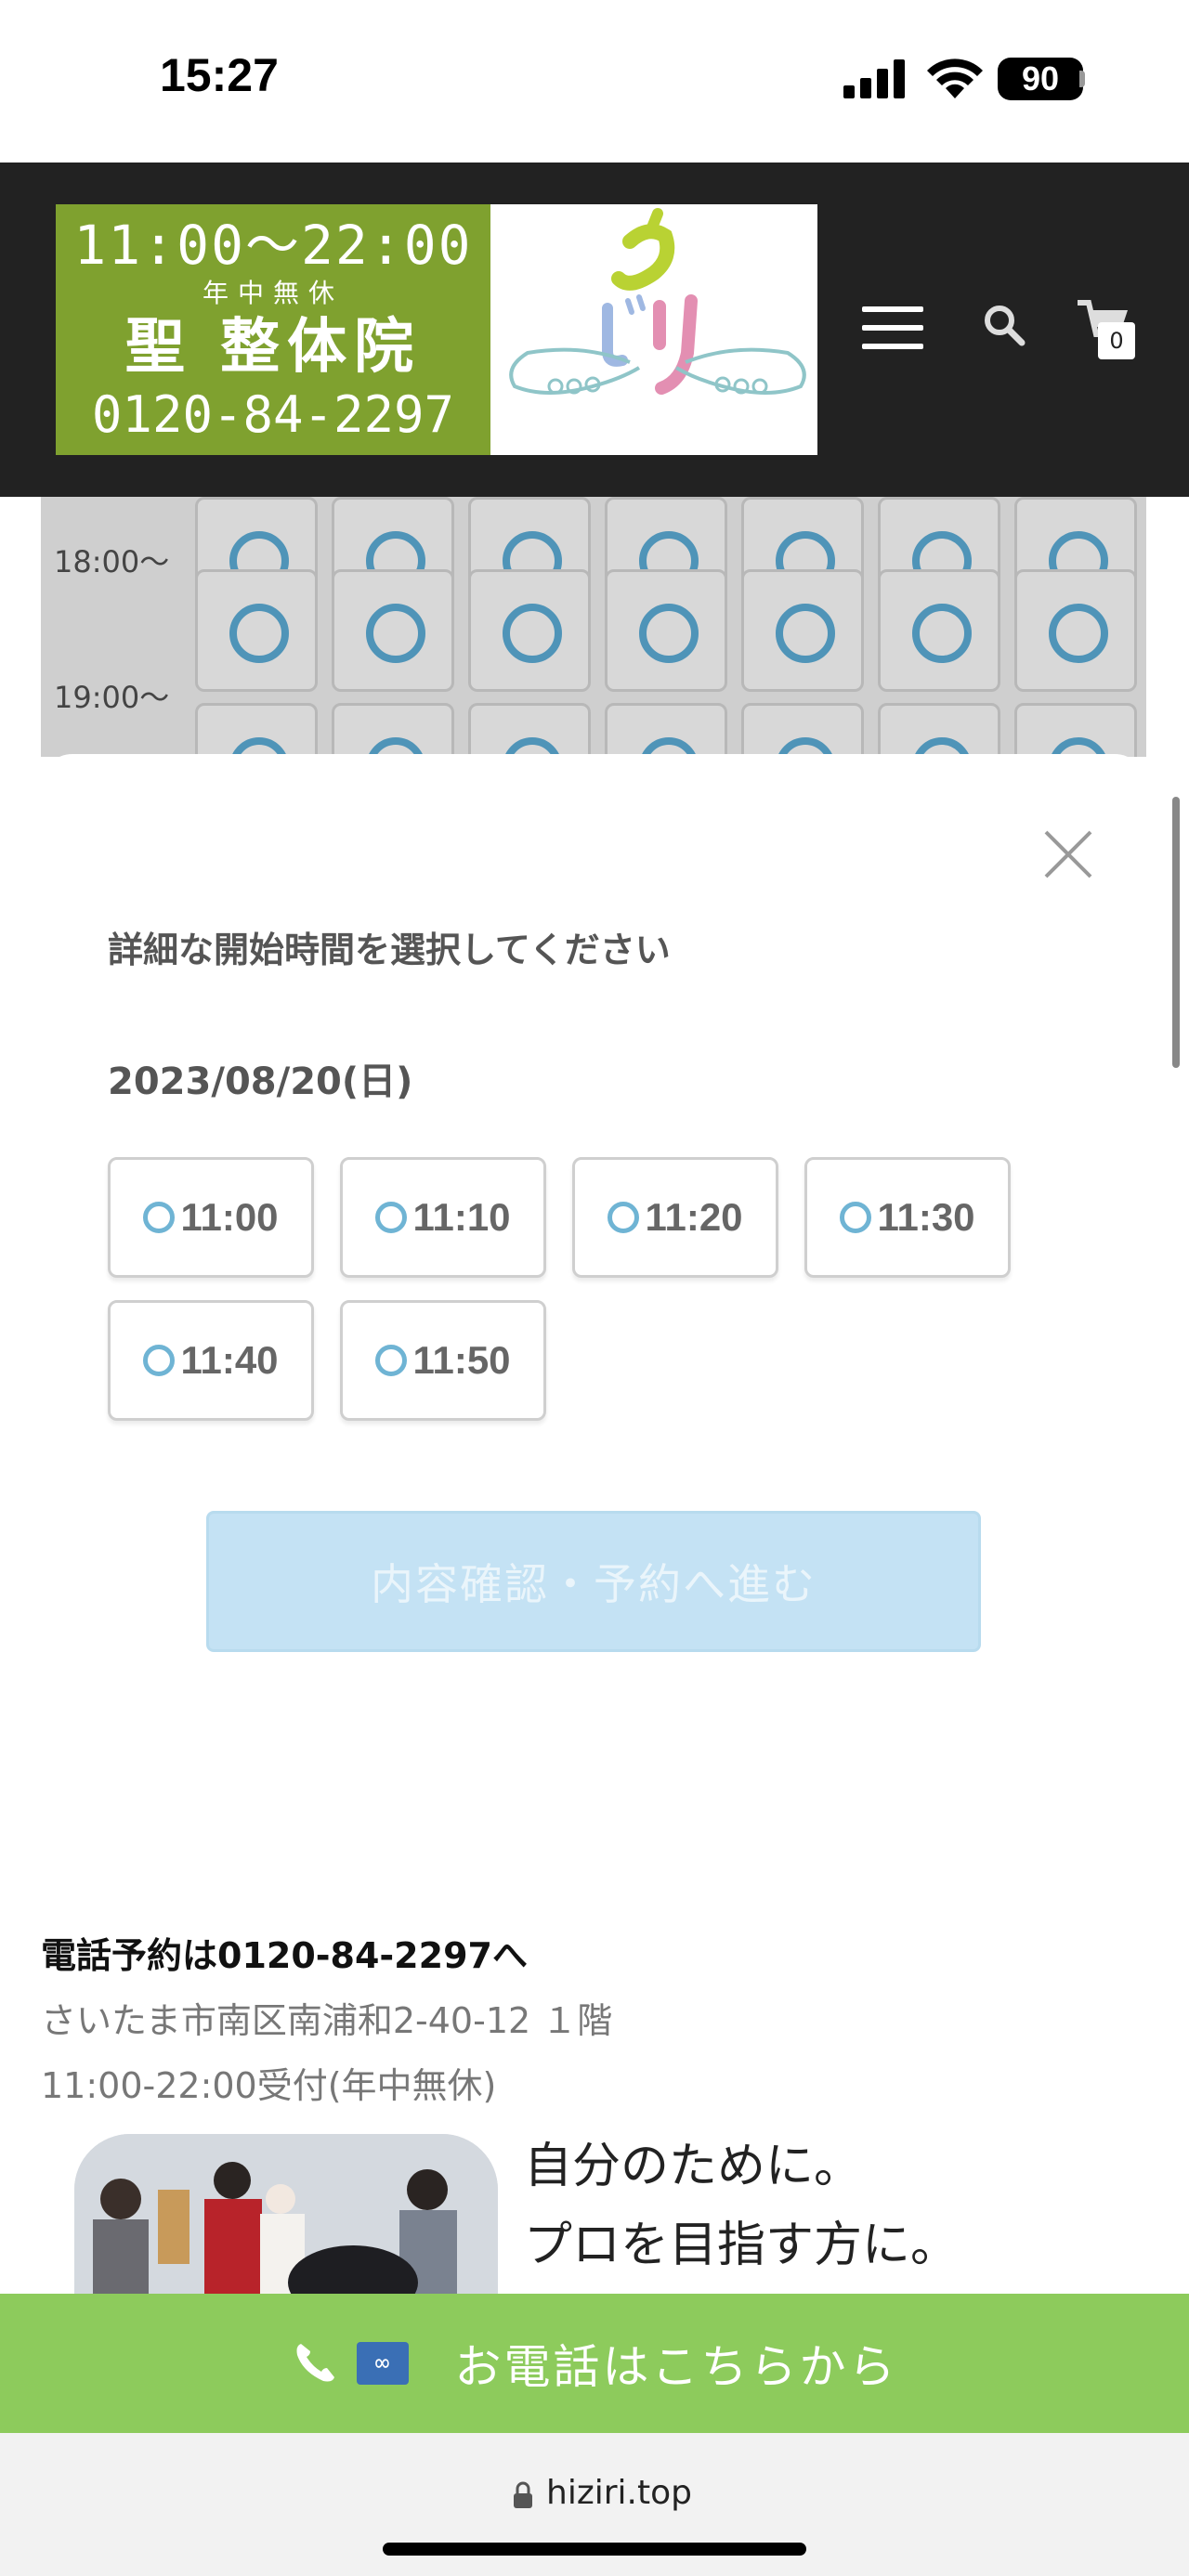 Image resolution: width=1189 pixels, height=2576 pixels. What do you see at coordinates (260, 1081) in the screenshot?
I see `selected-date: 2023/08/20(日)` at bounding box center [260, 1081].